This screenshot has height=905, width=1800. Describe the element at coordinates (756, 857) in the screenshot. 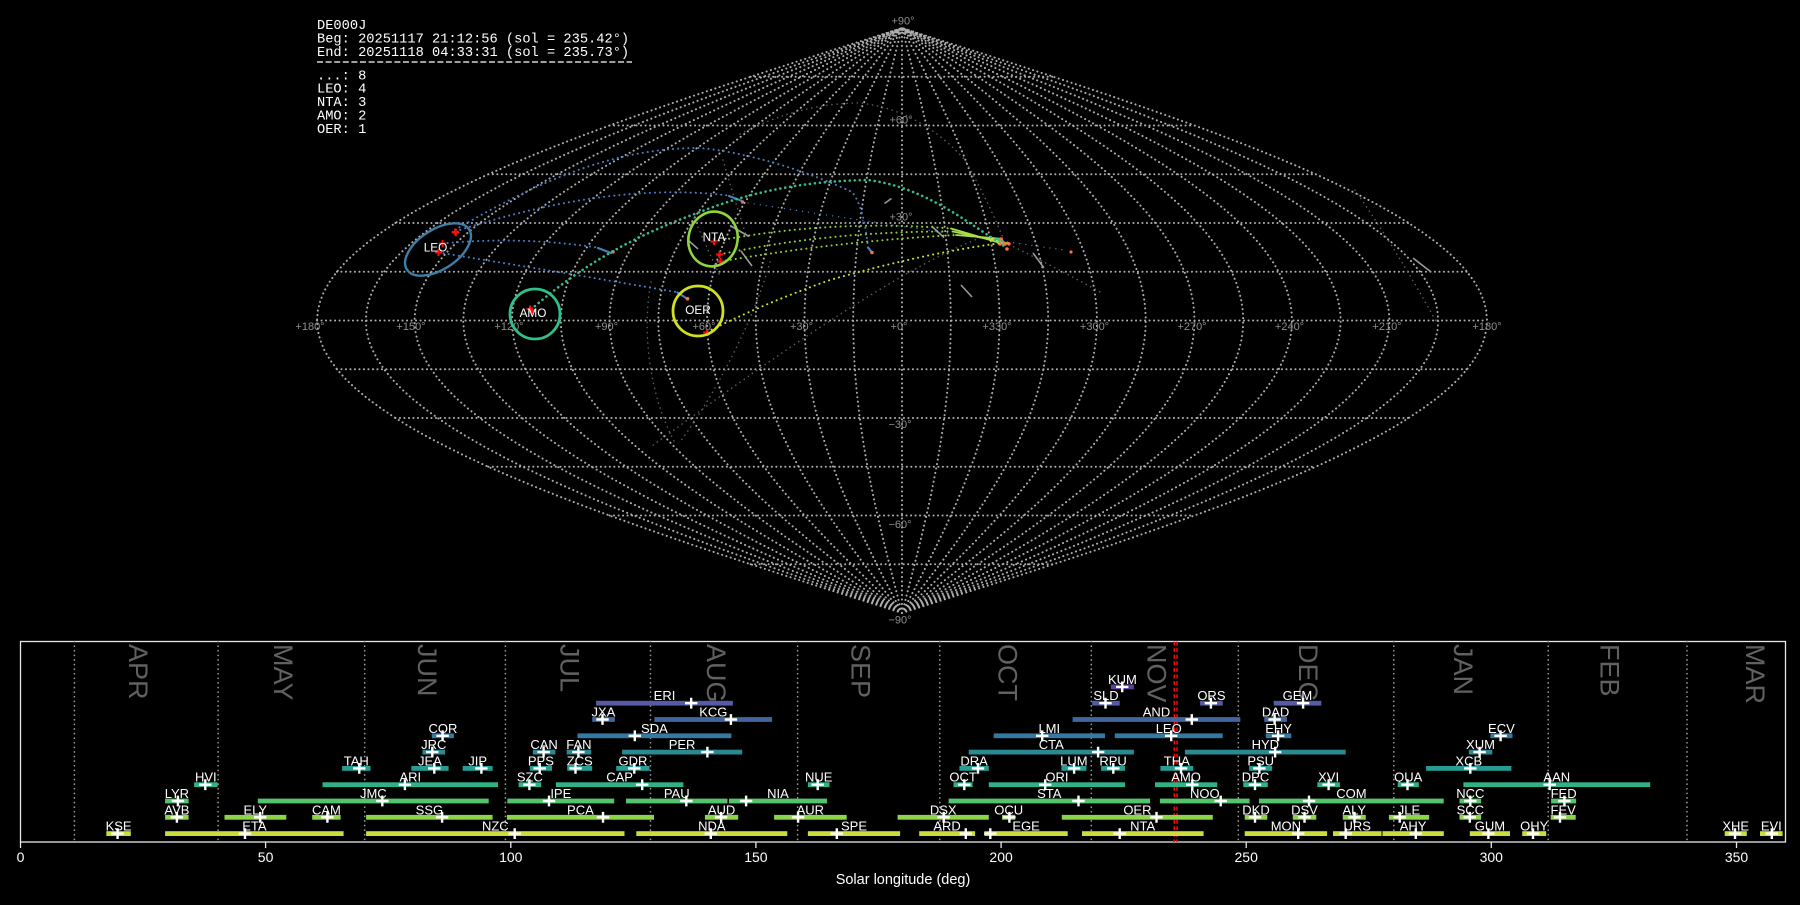

I see `svg-text: 150` at that location.